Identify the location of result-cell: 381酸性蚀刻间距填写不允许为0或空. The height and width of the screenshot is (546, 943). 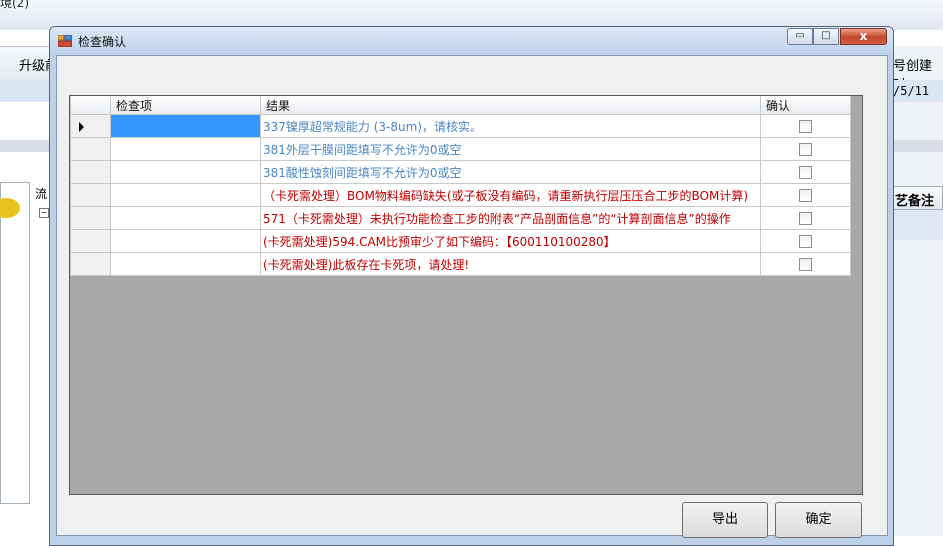
(510, 172).